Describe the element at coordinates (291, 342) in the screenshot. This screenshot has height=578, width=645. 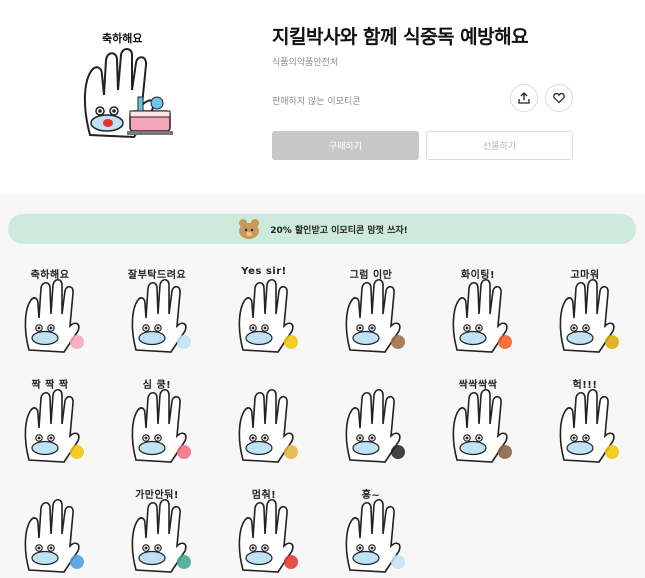
I see `salute-icon` at that location.